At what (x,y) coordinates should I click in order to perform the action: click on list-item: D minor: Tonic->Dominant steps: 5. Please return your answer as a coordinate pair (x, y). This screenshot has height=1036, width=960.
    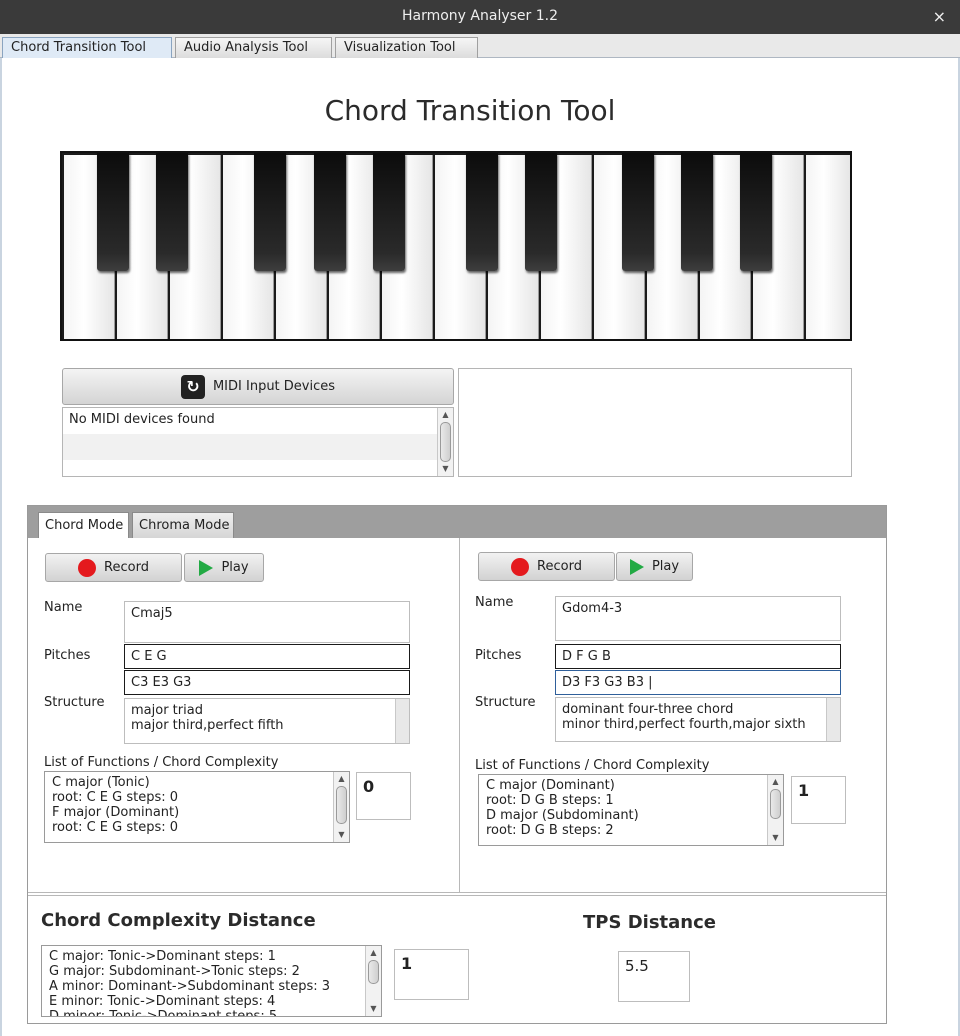
    Looking at the image, I should click on (163, 1013).